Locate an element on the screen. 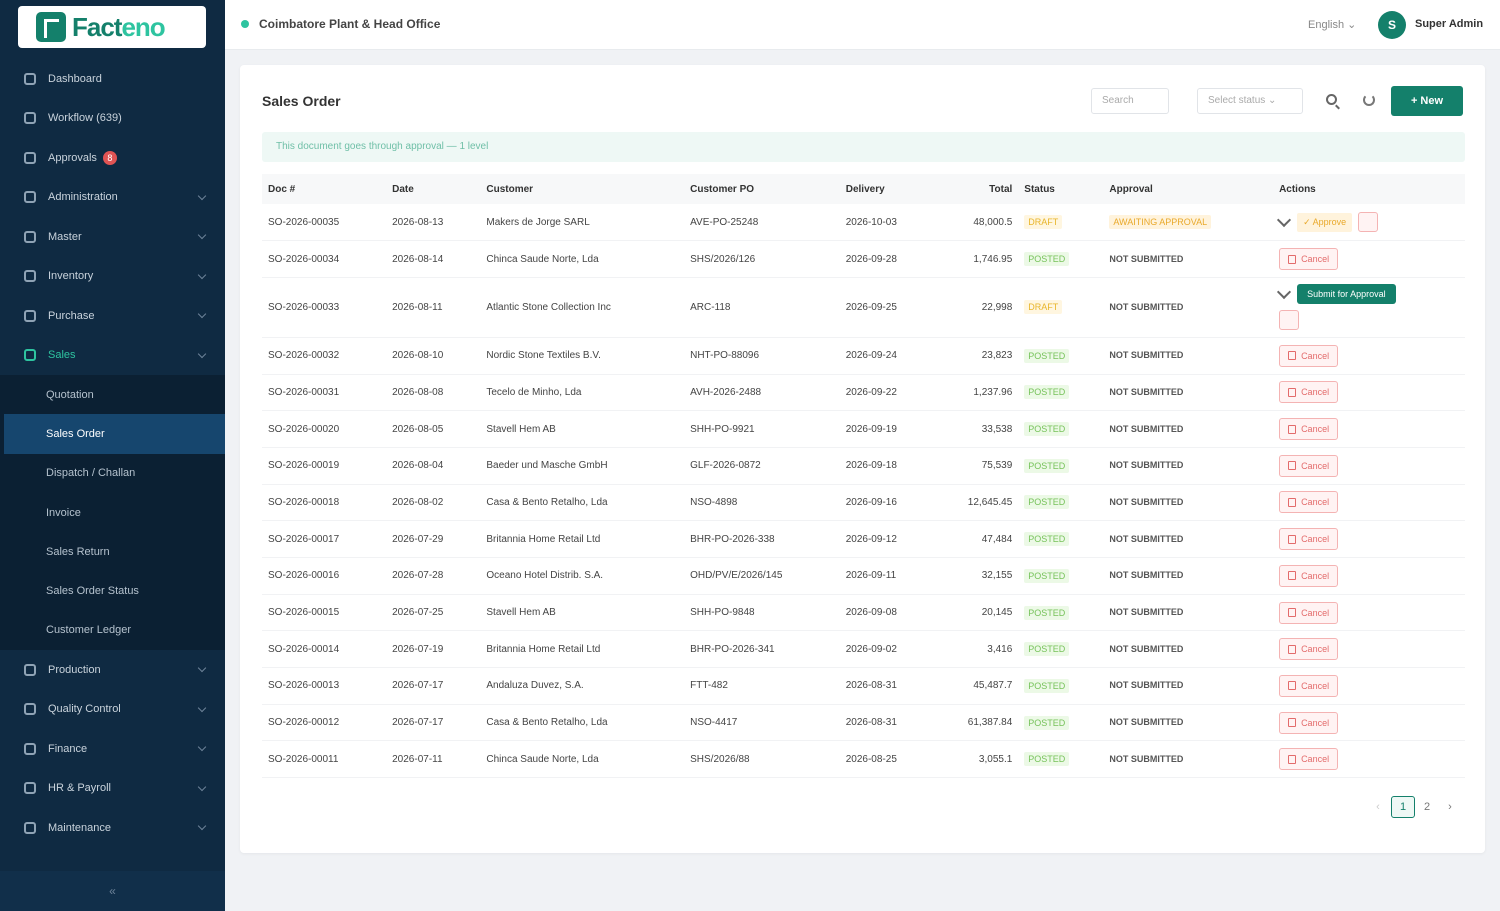 Image resolution: width=1500 pixels, height=911 pixels. column-header: Doc # is located at coordinates (324, 189).